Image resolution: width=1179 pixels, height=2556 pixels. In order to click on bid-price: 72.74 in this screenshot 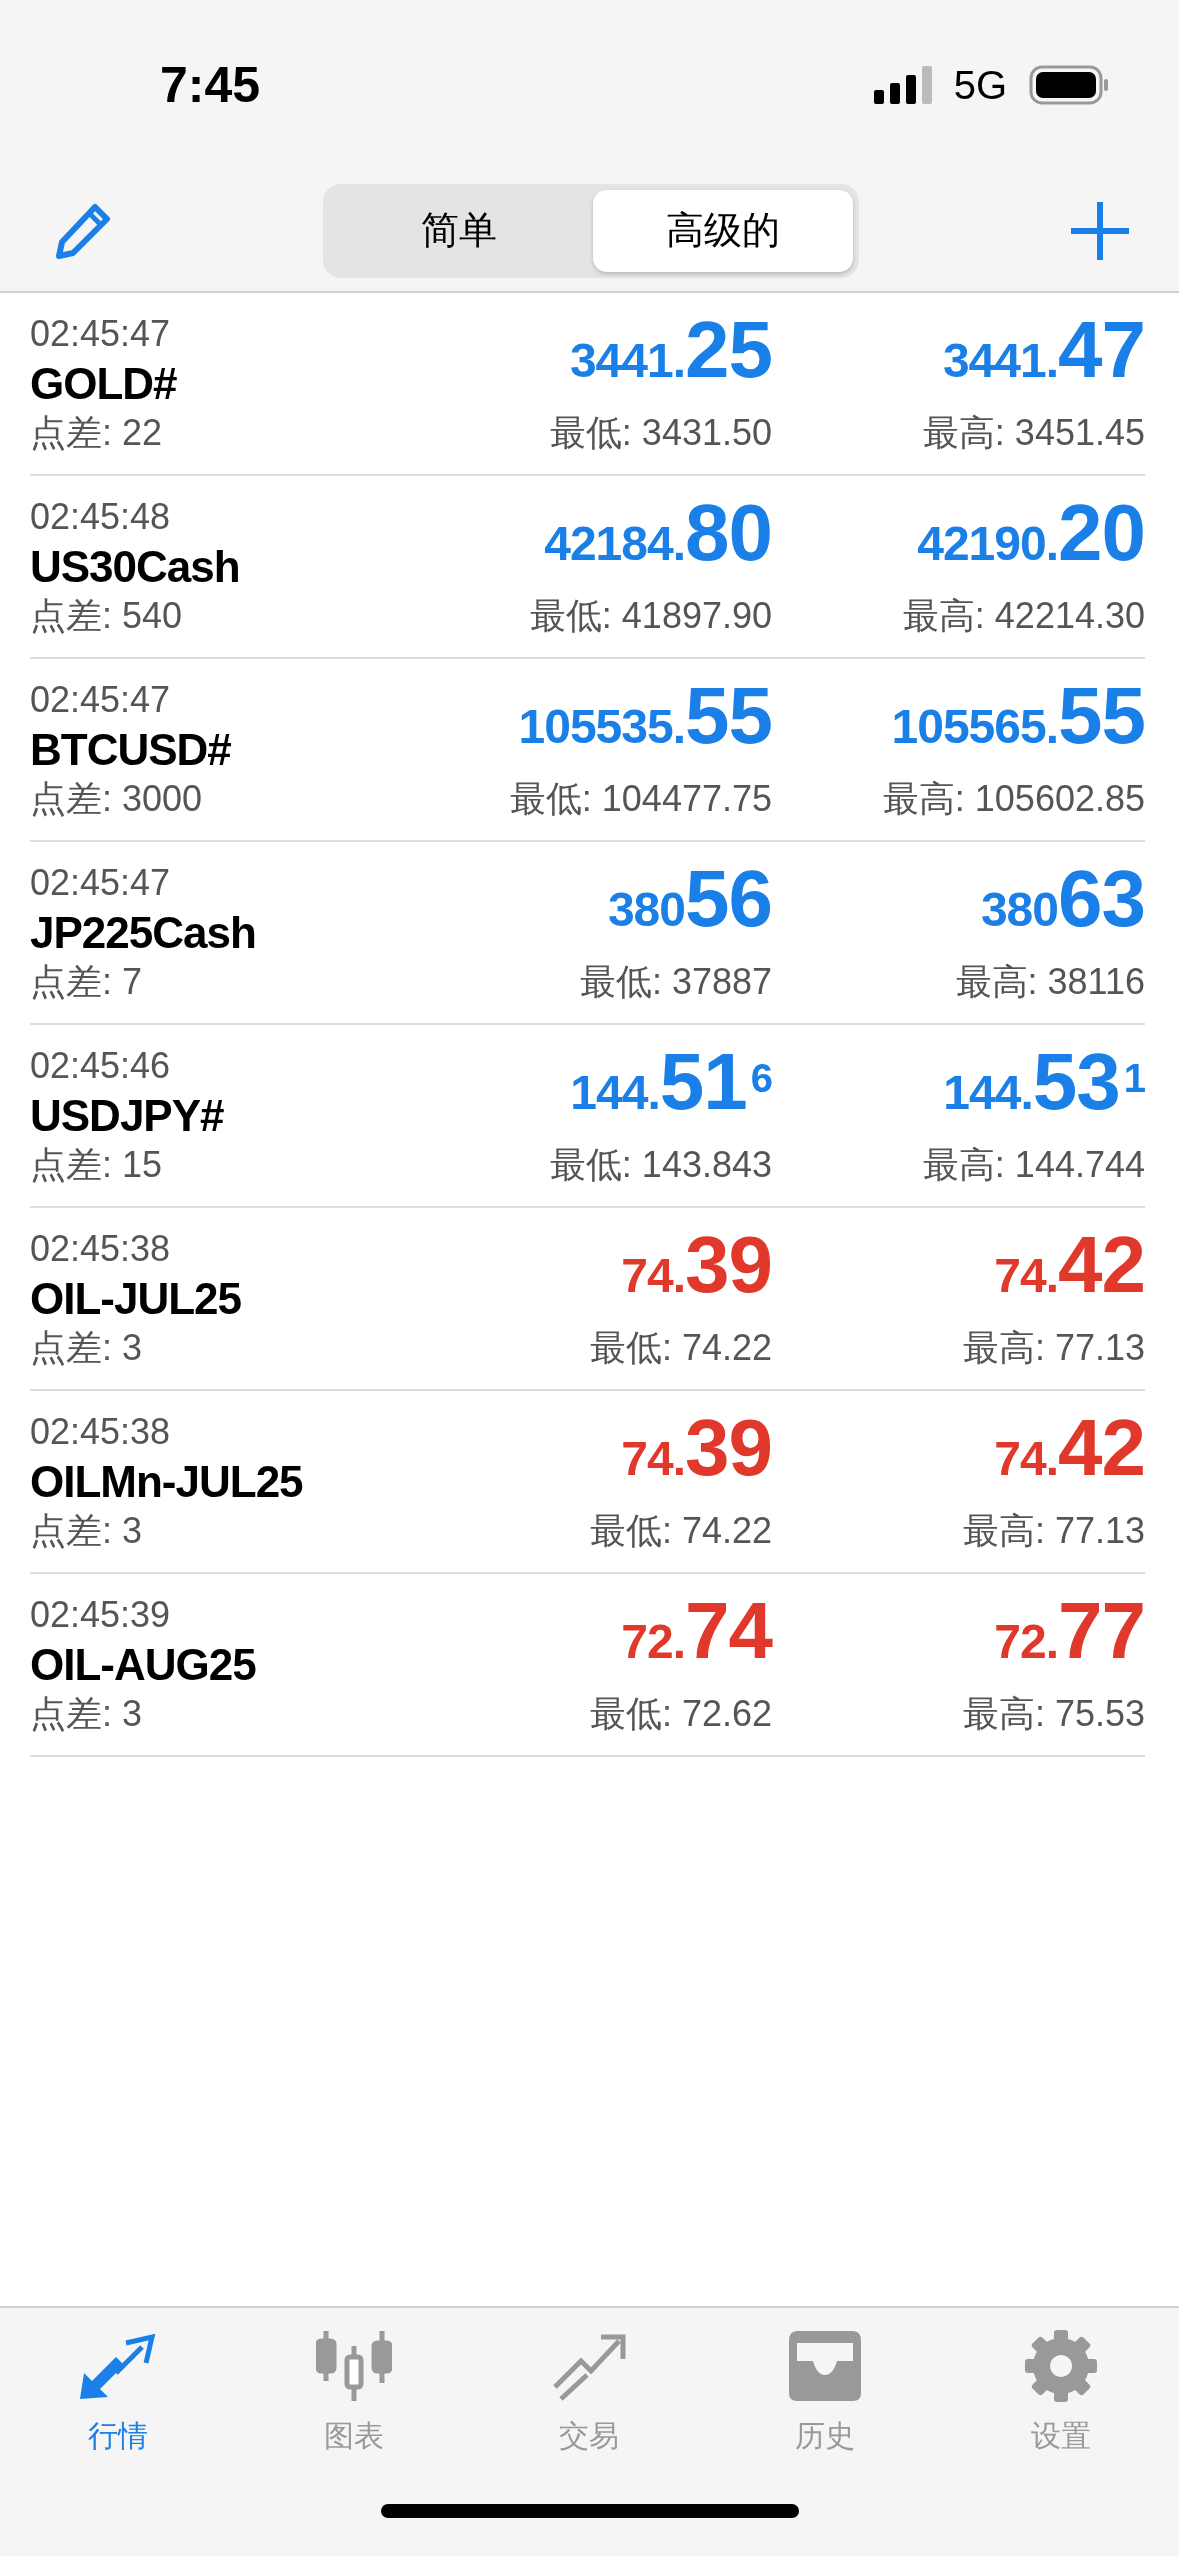, I will do `click(696, 1641)`.